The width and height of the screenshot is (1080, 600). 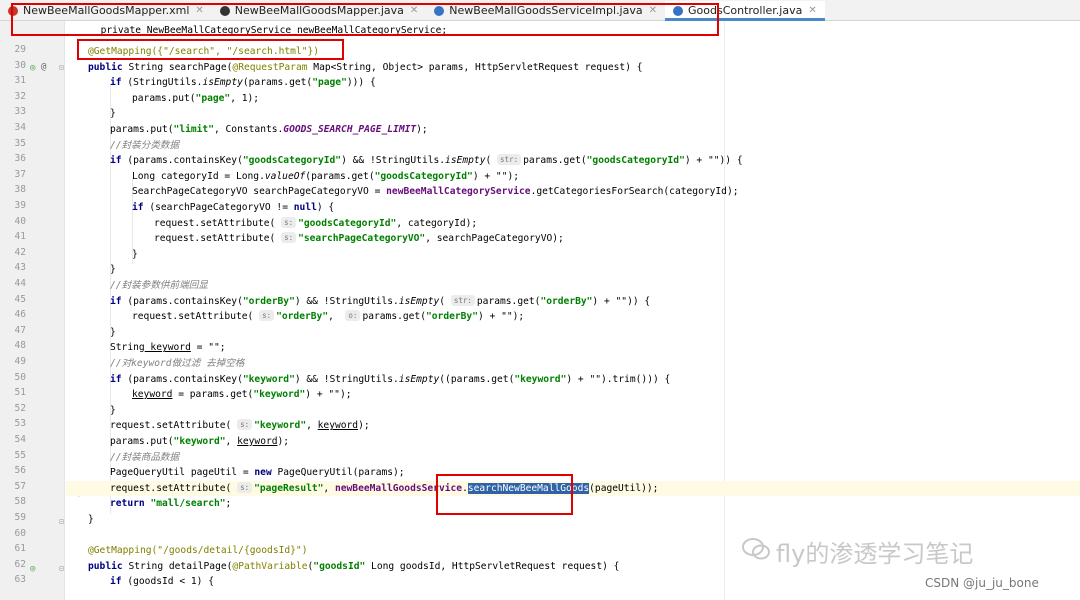 What do you see at coordinates (43, 67) in the screenshot?
I see `annotation-icon: @` at bounding box center [43, 67].